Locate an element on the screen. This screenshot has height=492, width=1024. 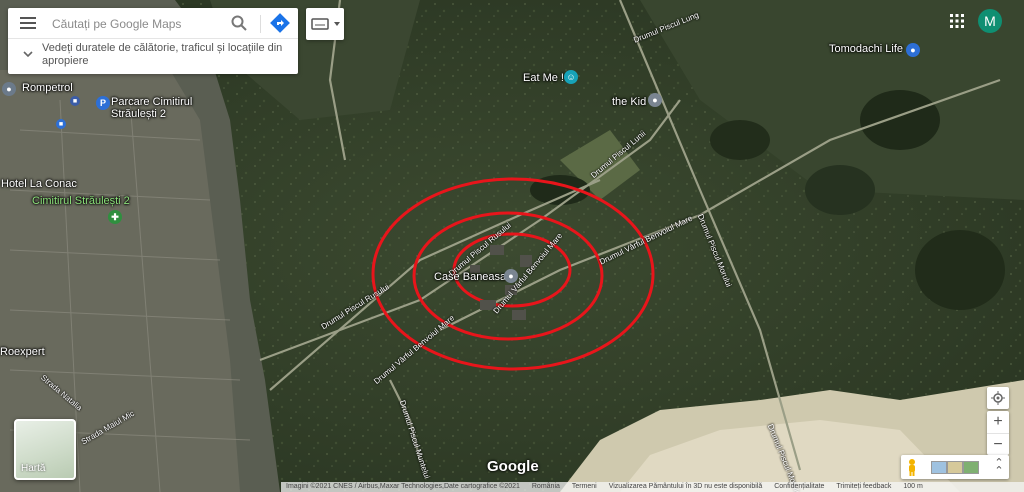
cemetery-pin-icon: ✚ is located at coordinates (115, 217).